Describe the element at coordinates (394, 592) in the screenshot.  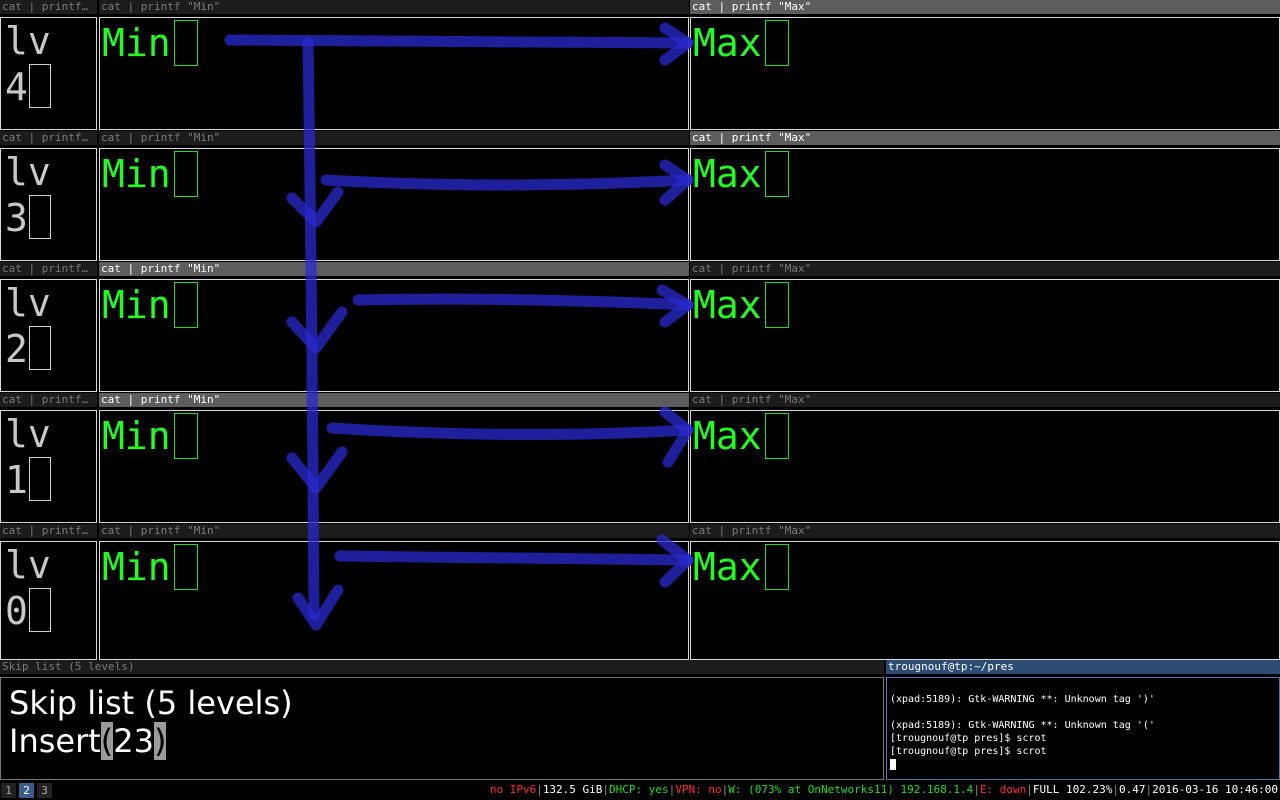
I see `min-window-0: cat | printf "Min" Min` at that location.